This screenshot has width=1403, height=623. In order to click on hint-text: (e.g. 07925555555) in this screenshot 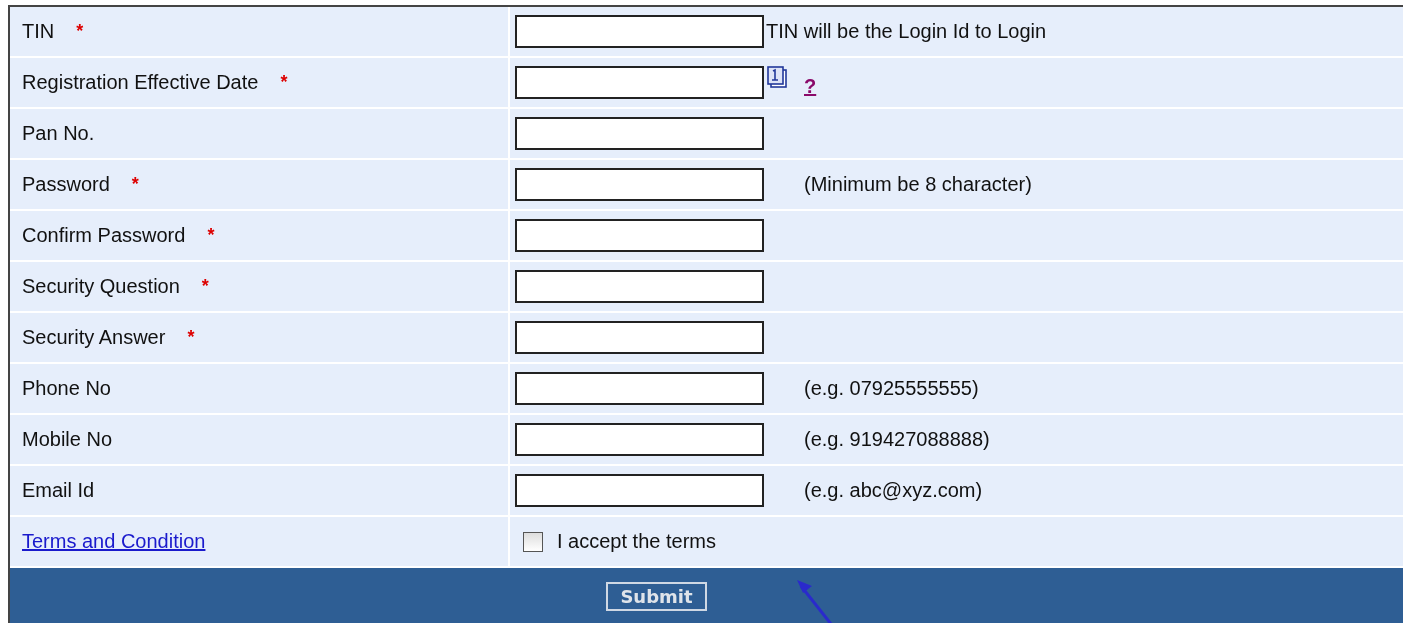, I will do `click(891, 388)`.